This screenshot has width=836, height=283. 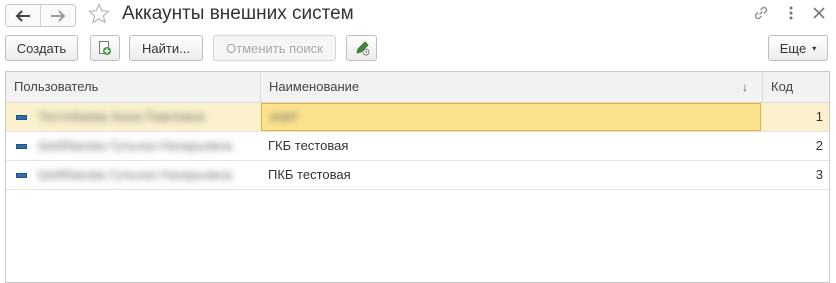 I want to click on close-icon, so click(x=819, y=13).